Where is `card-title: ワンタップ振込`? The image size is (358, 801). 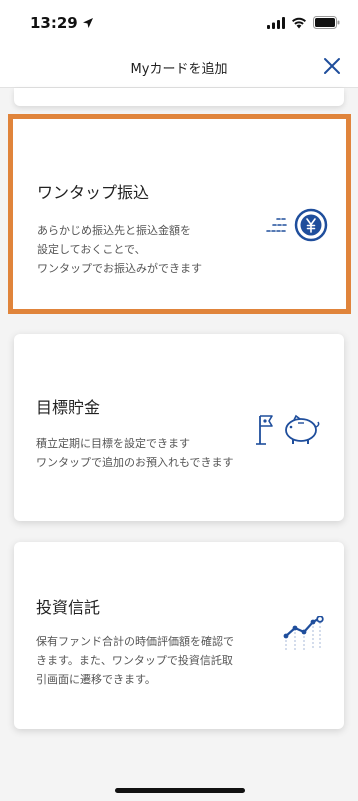
card-title: ワンタップ振込 is located at coordinates (93, 192).